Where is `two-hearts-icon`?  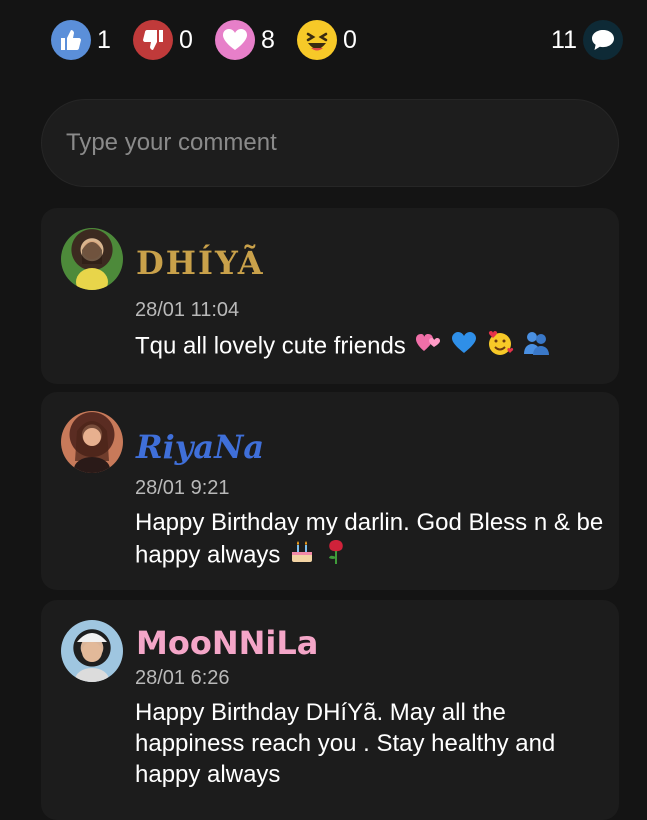
two-hearts-icon is located at coordinates (428, 347).